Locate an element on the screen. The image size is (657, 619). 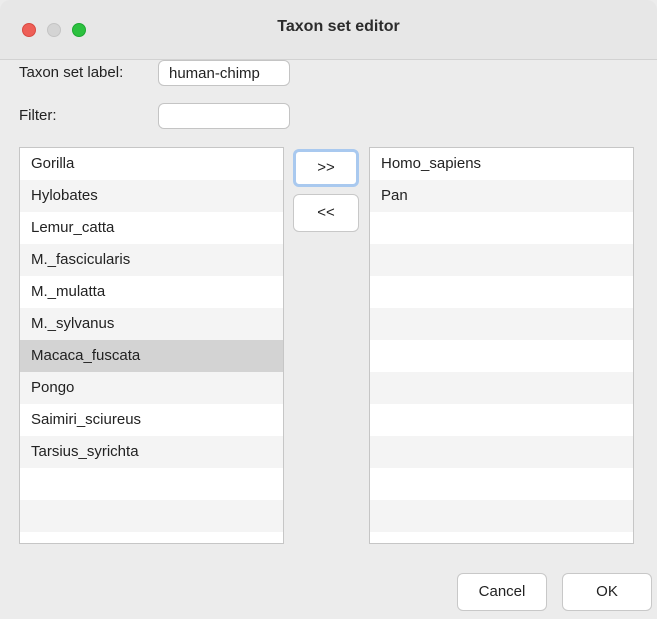
available-taxon-row: Saimiri_sciureus is located at coordinates (151, 420).